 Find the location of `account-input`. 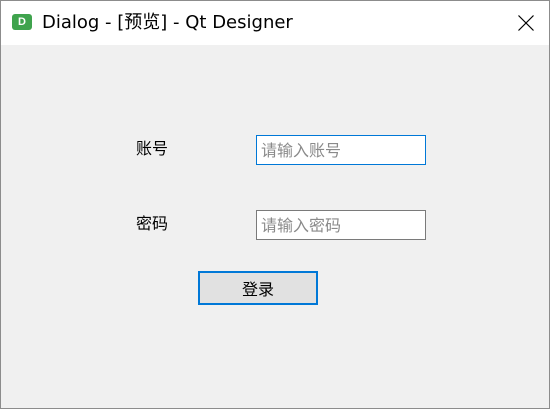

account-input is located at coordinates (341, 150).